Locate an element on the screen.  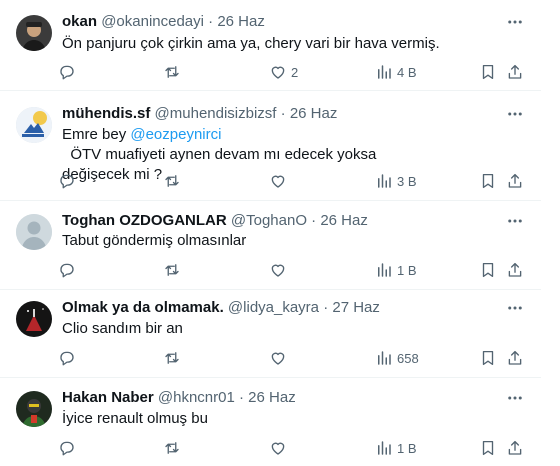
user-handle: @hkncnr01 is located at coordinates (196, 397).